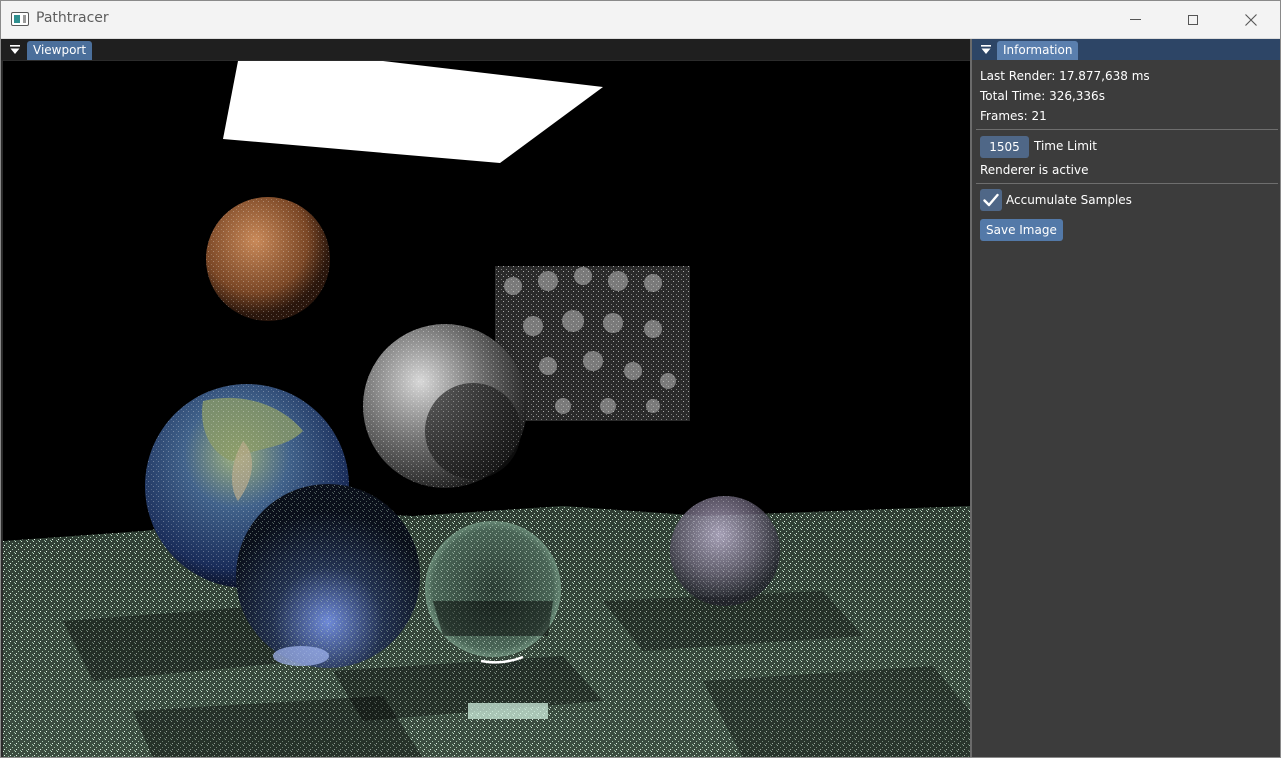 The width and height of the screenshot is (1281, 758). I want to click on minimize-icon, so click(1135, 19).